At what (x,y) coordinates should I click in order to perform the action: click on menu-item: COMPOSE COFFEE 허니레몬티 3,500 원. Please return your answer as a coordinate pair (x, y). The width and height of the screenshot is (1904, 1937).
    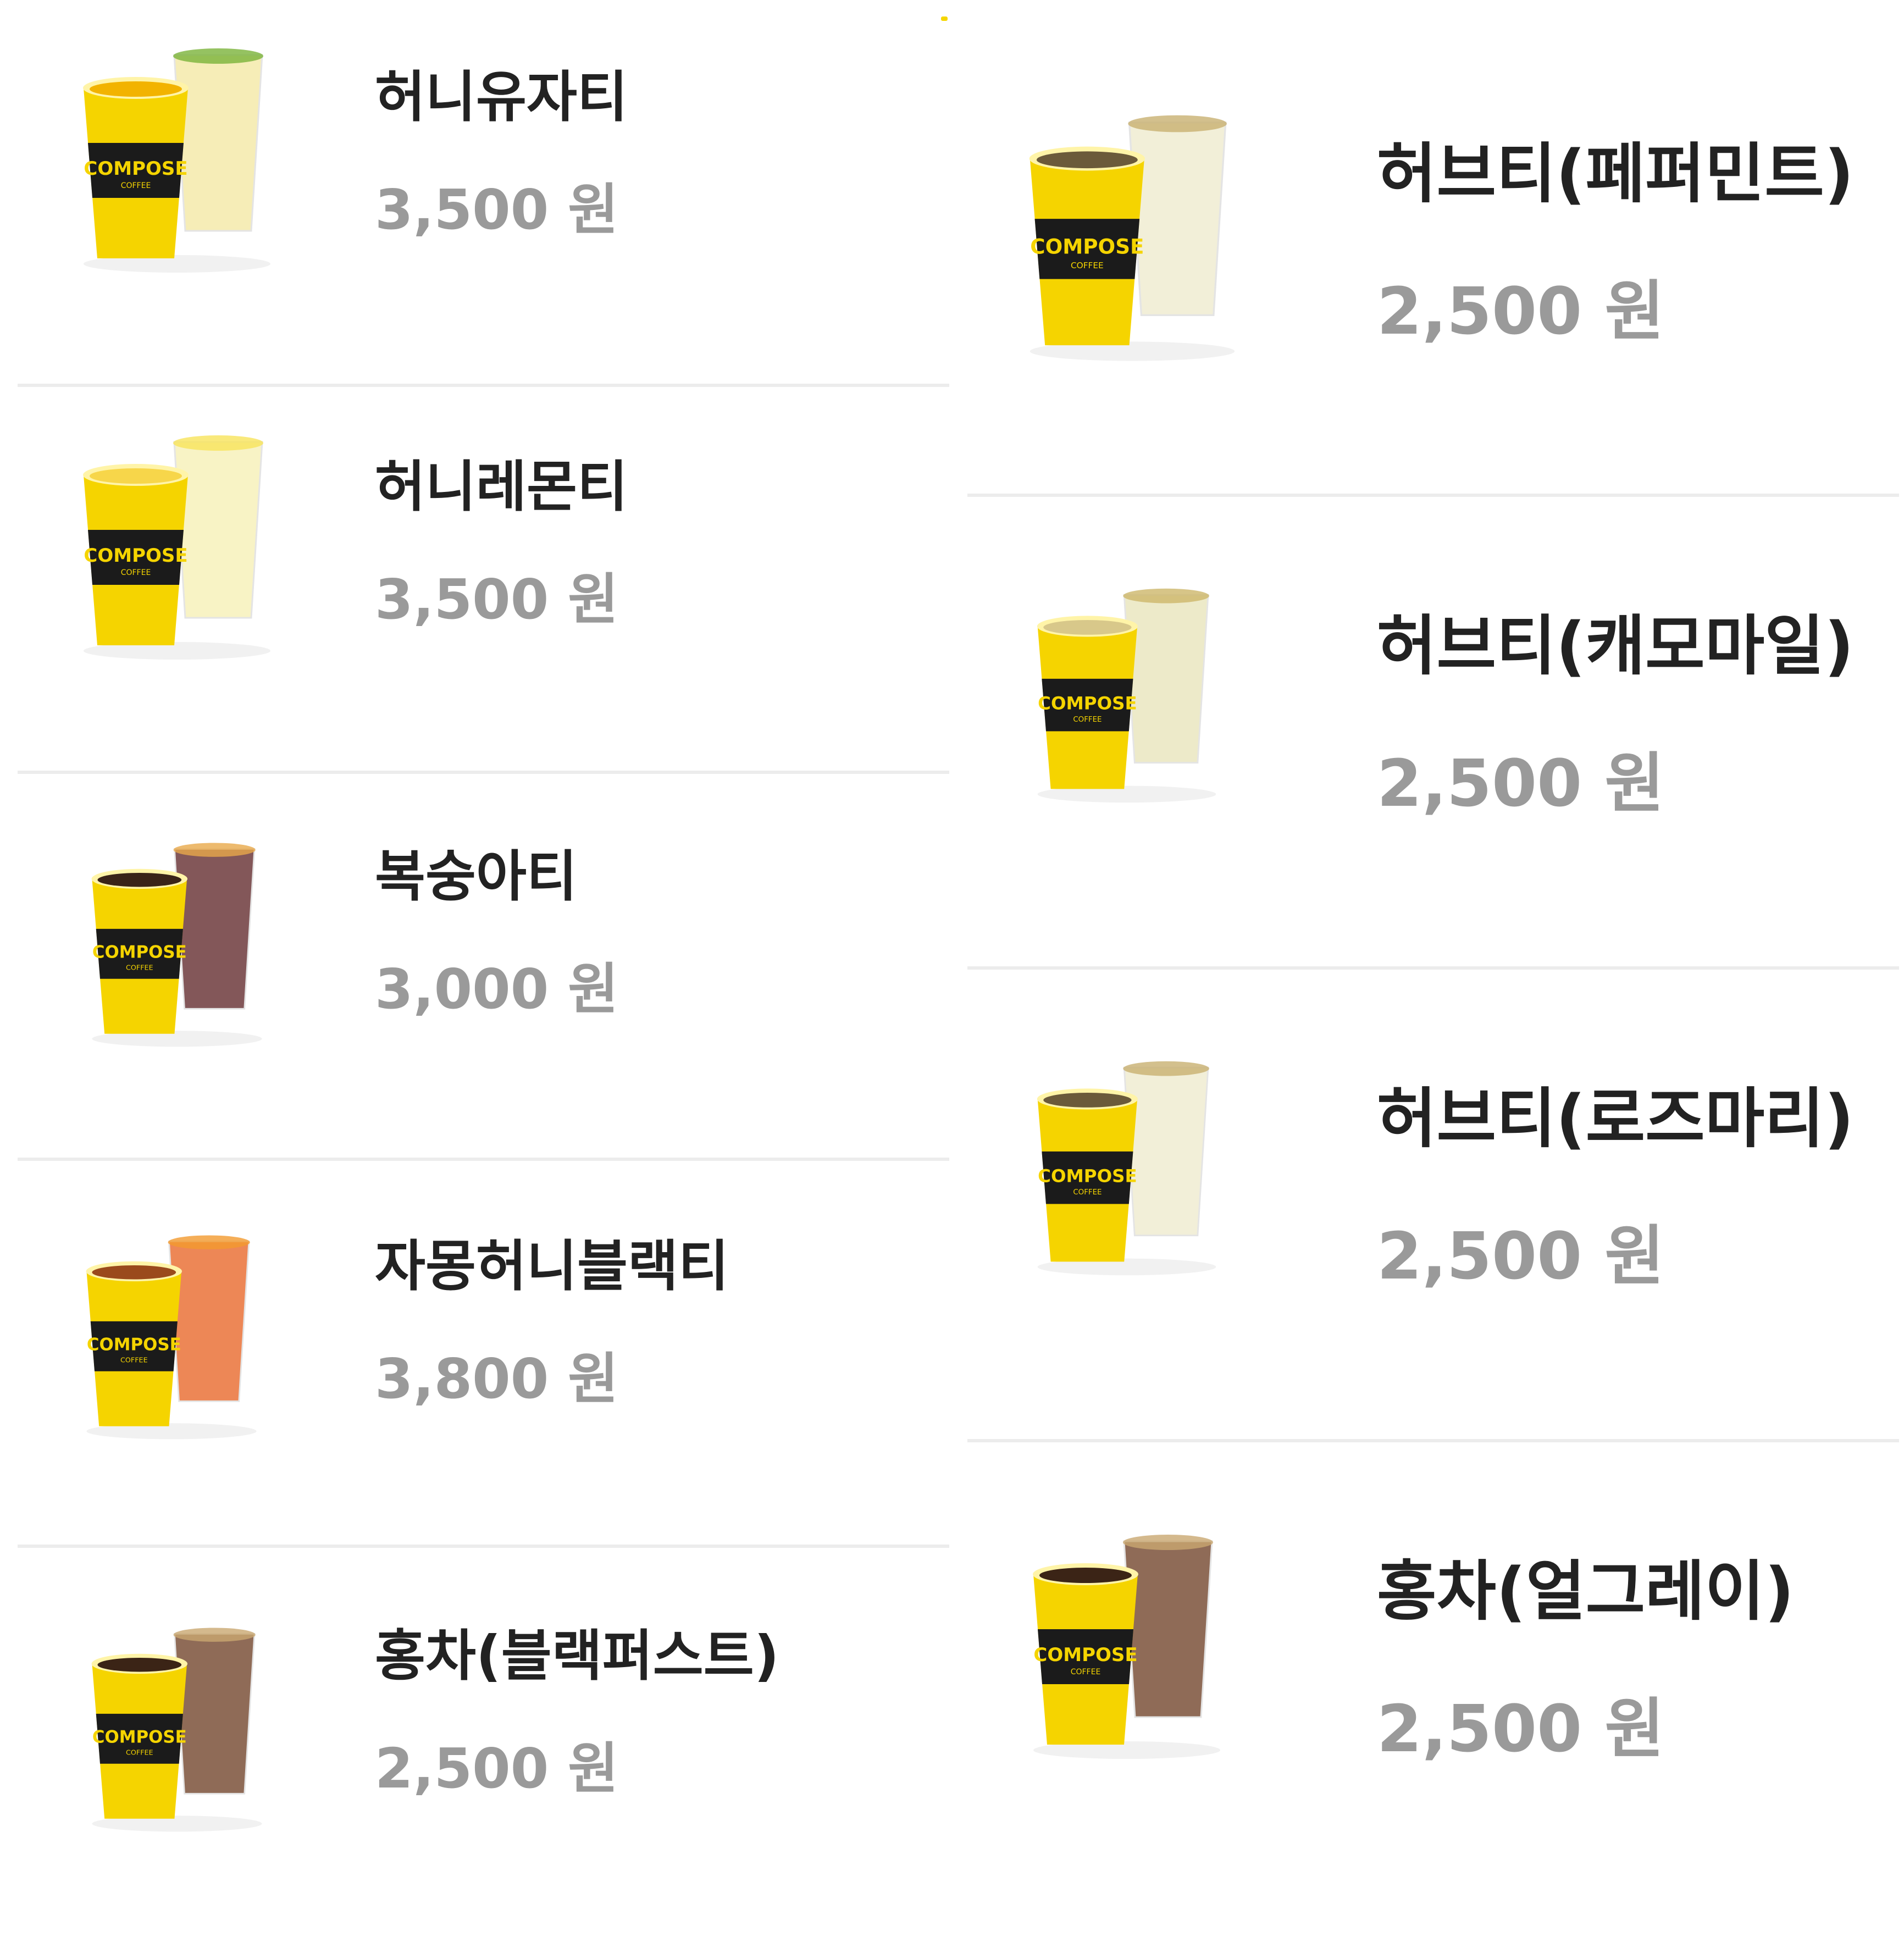
    Looking at the image, I should click on (484, 580).